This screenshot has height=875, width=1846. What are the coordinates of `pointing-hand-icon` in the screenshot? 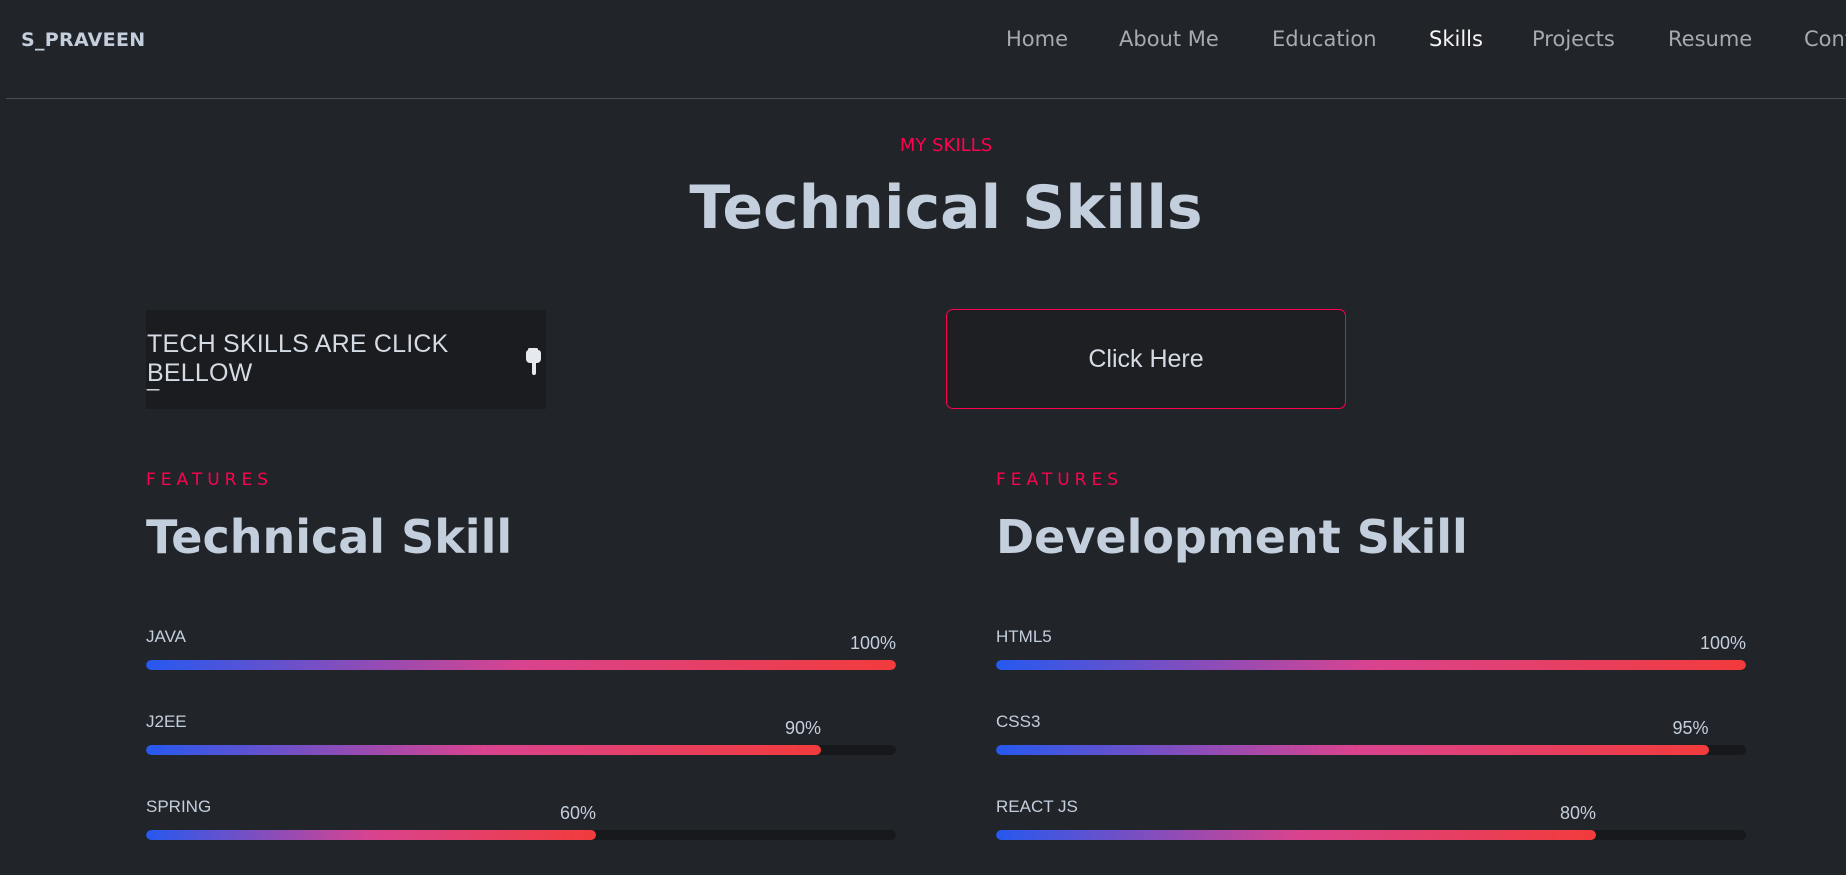 It's located at (533, 361).